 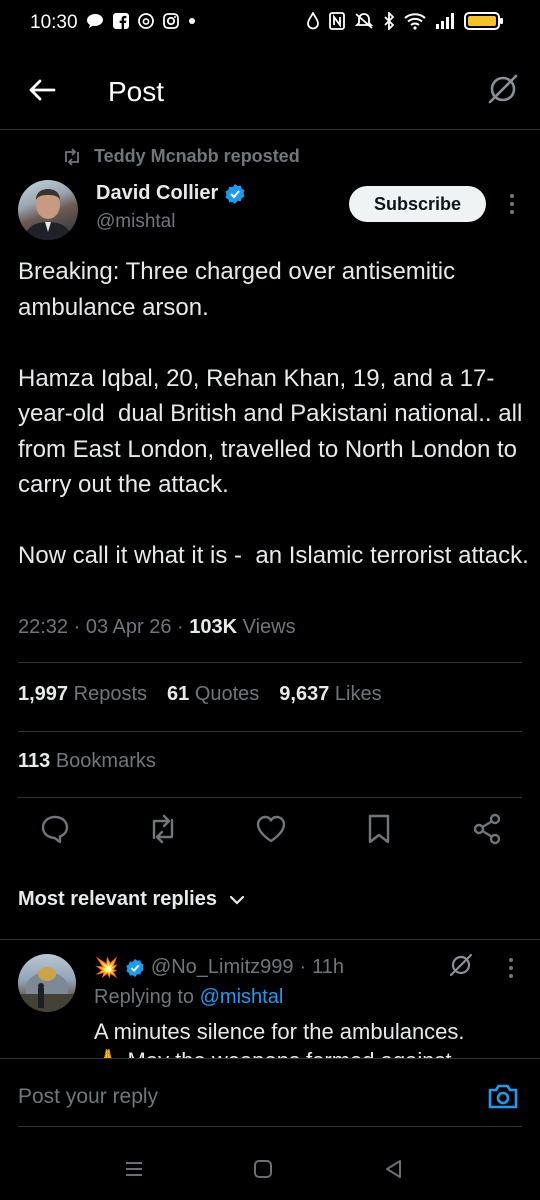 I want to click on top-app-bar: Post, so click(x=270, y=94).